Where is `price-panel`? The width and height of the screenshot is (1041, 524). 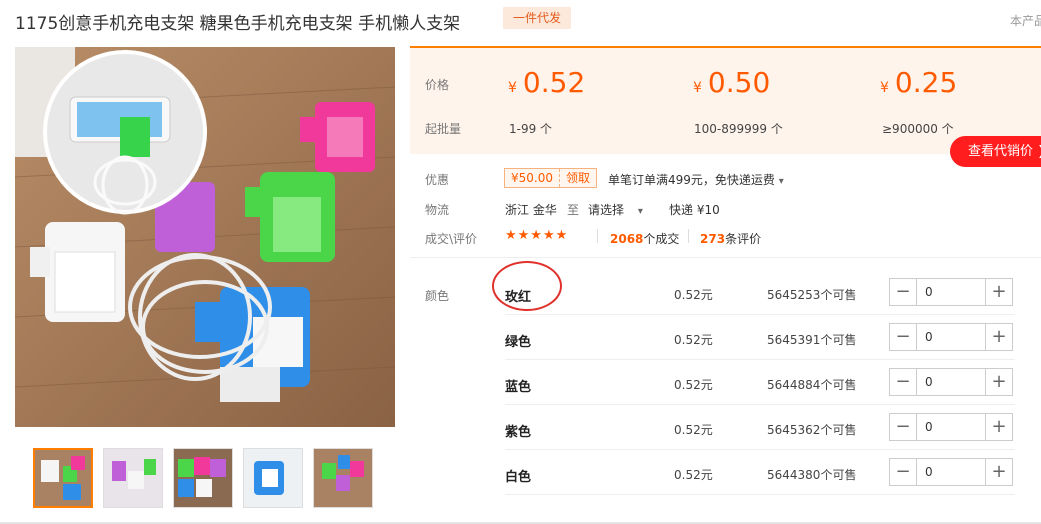
price-panel is located at coordinates (725, 100).